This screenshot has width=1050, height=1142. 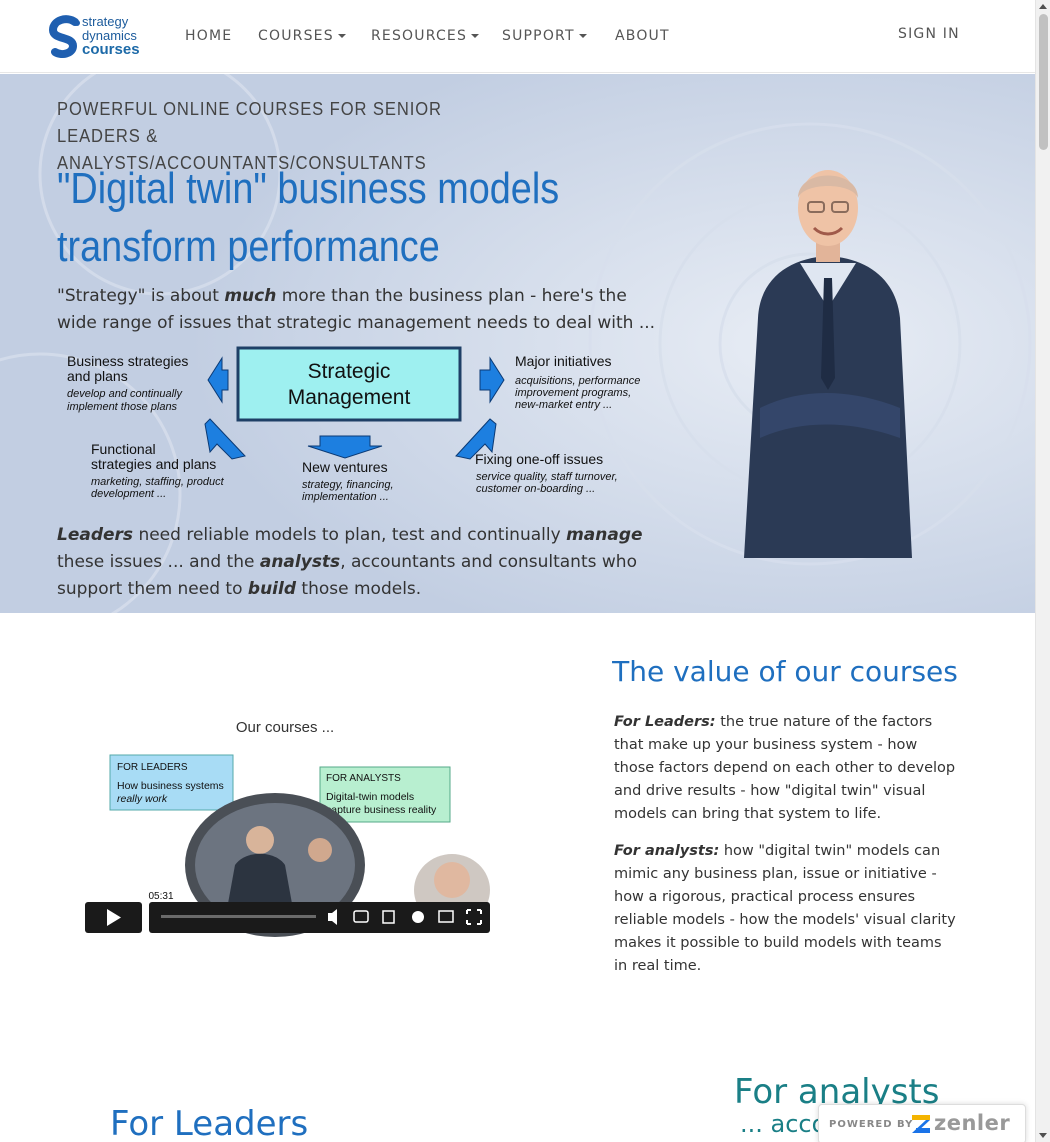 I want to click on leaders-box-text: How business systems, so click(x=170, y=786).